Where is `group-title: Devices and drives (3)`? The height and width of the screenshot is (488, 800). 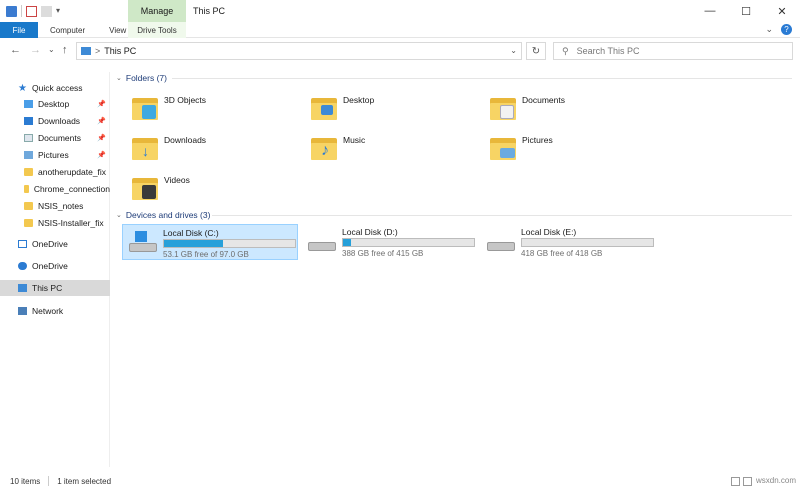 group-title: Devices and drives (3) is located at coordinates (168, 215).